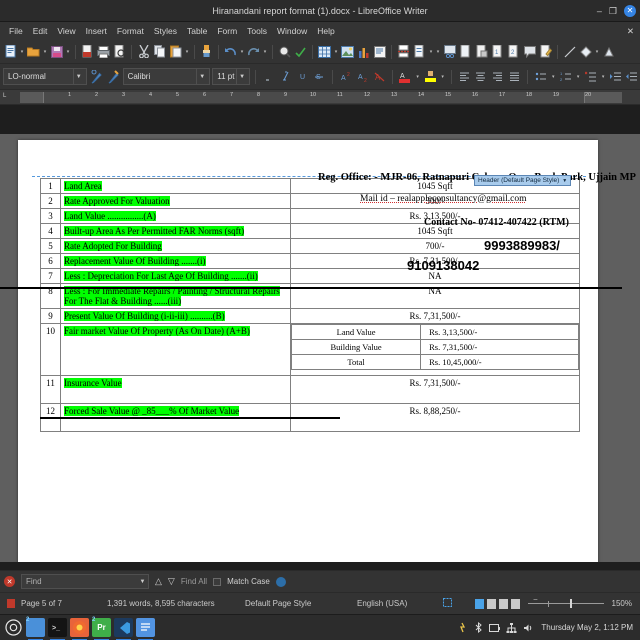  Describe the element at coordinates (300, 52) in the screenshot. I see `spelling-icon` at that location.